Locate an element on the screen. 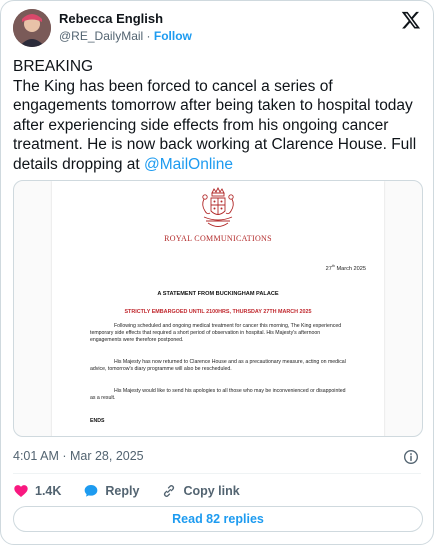 The image size is (434, 545). copy-link-label: Copy link is located at coordinates (211, 491).